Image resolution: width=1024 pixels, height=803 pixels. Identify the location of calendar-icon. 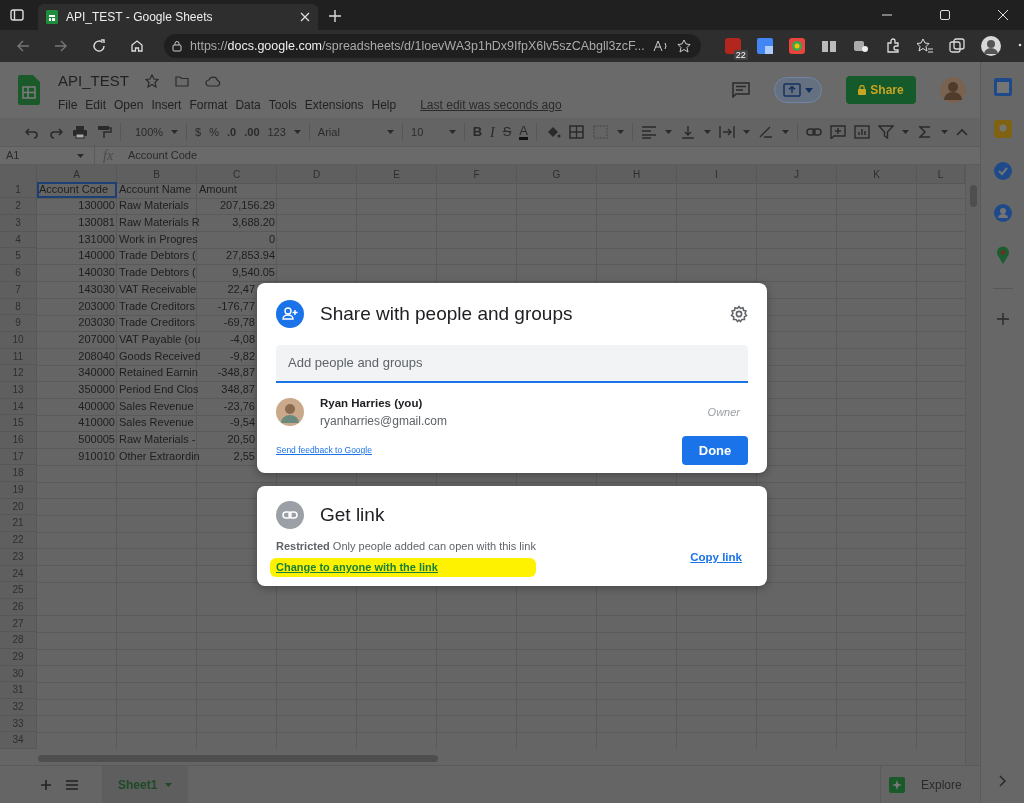
(1002, 87).